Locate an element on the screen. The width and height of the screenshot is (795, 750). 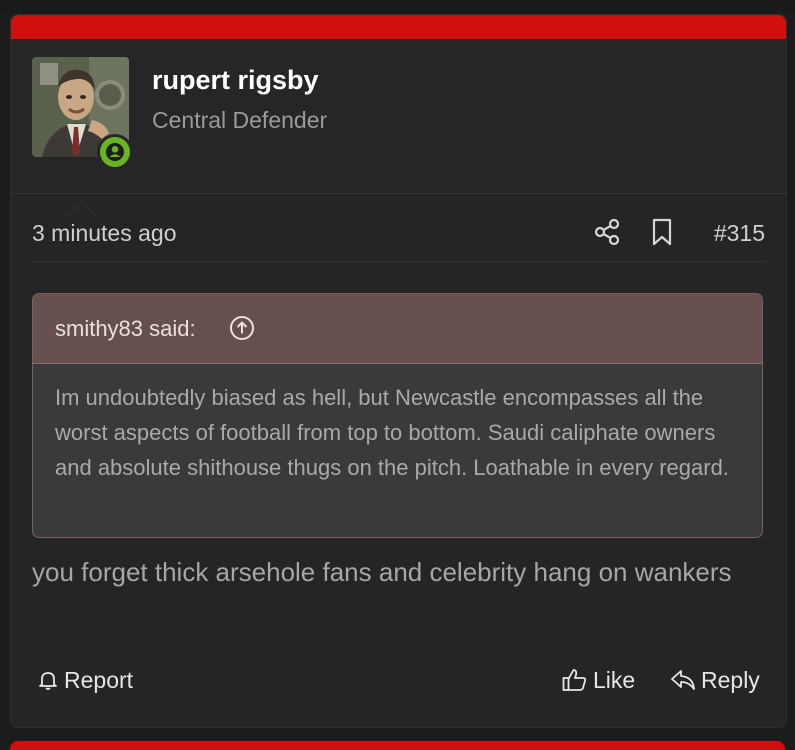
online-status-badge is located at coordinates (115, 152).